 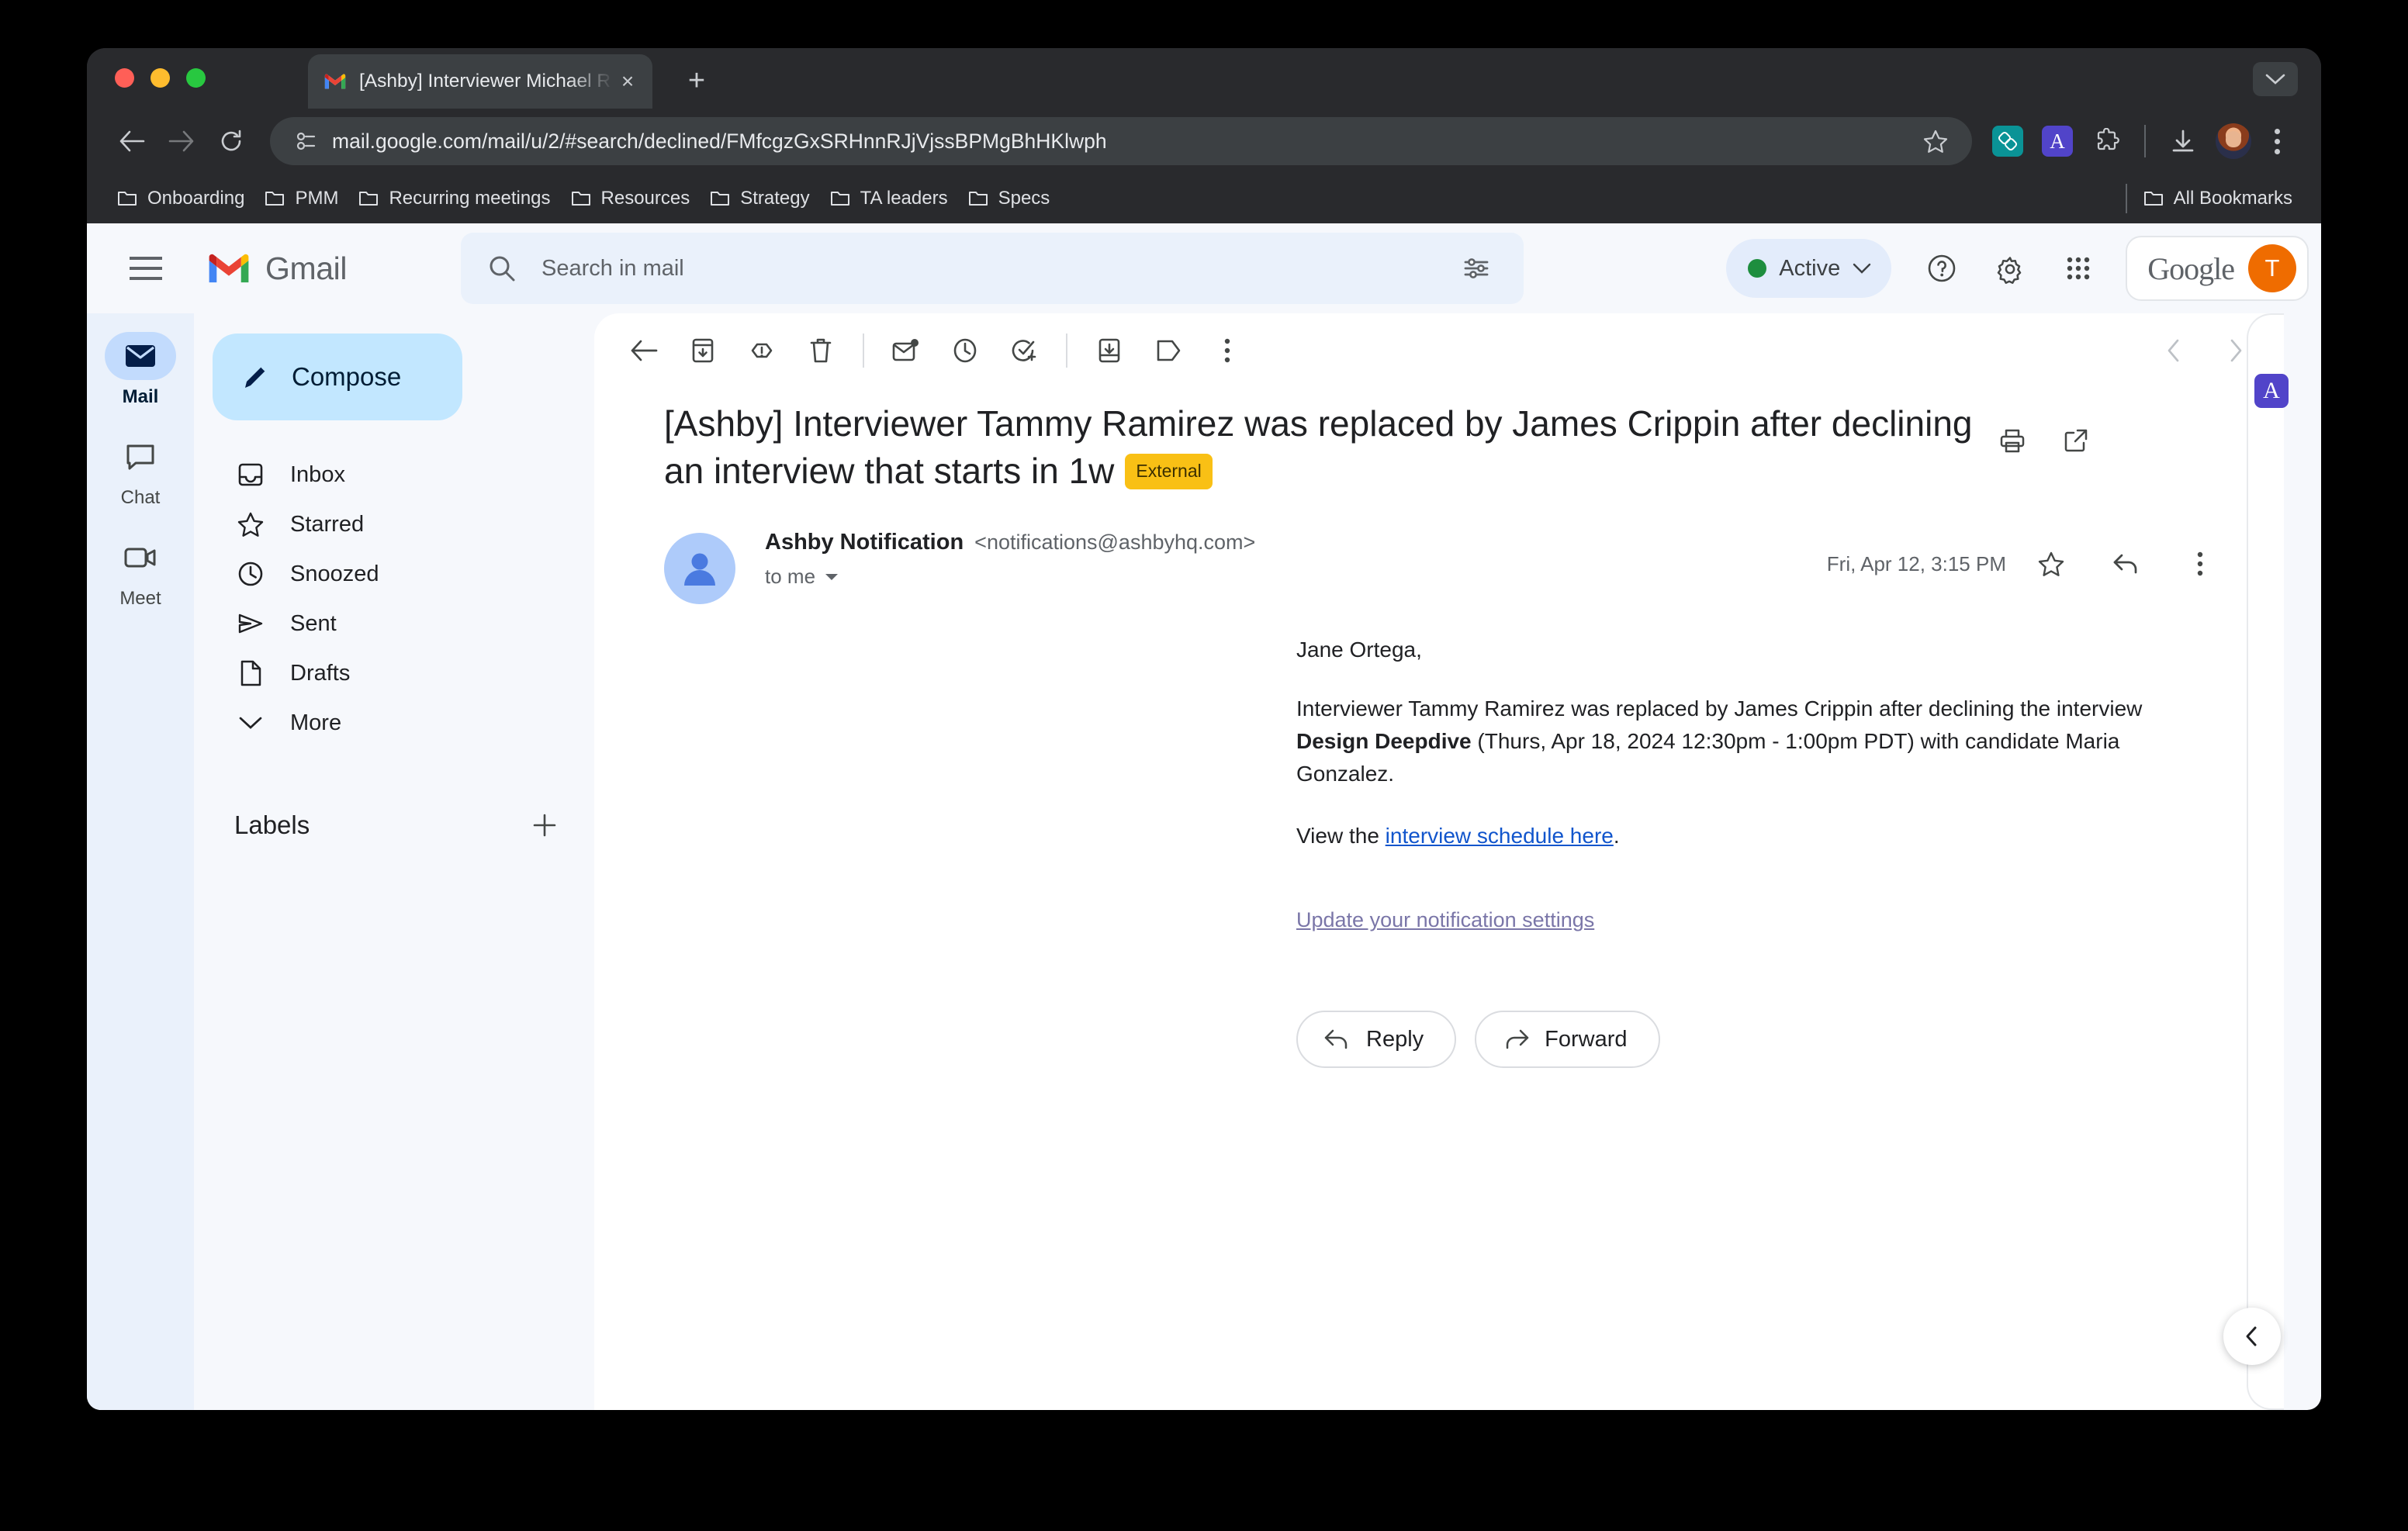 I want to click on bookmark-recurring-meetings: Recurring meetings, so click(x=454, y=198).